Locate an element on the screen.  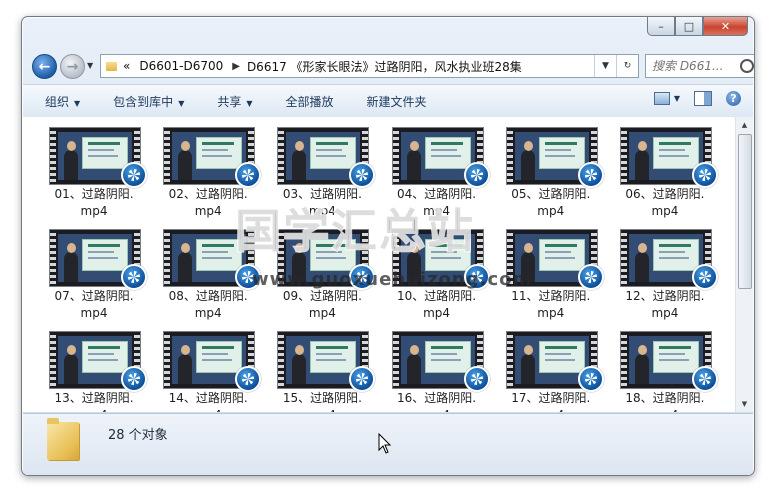
file-item: 14、过路阴阳. mp4 is located at coordinates (208, 370).